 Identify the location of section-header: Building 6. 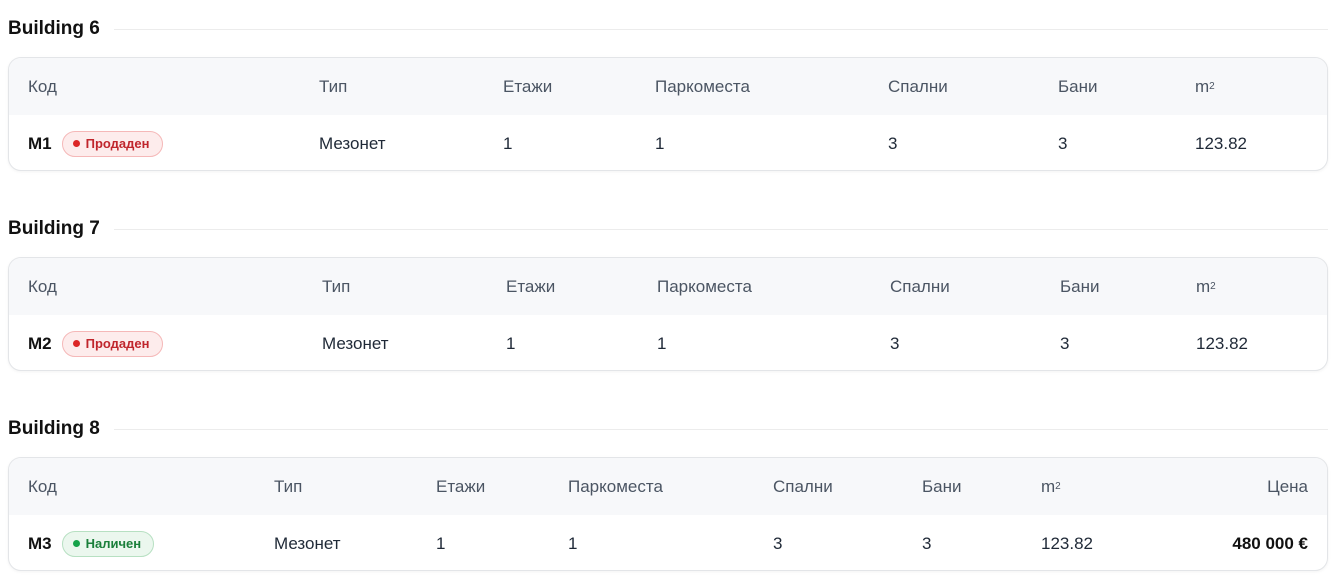
(668, 29).